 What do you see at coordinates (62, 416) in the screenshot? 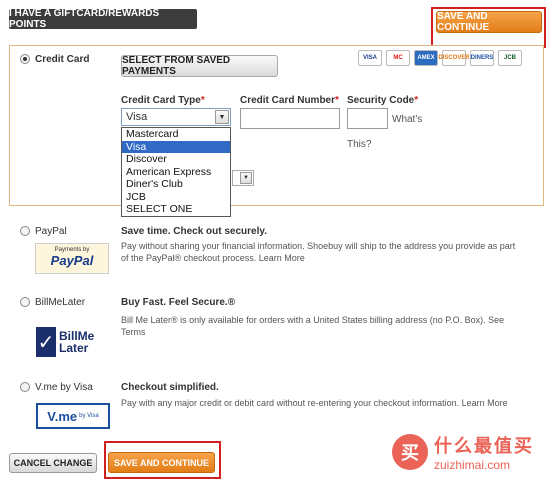
I see `vme-logo-text: V.me` at bounding box center [62, 416].